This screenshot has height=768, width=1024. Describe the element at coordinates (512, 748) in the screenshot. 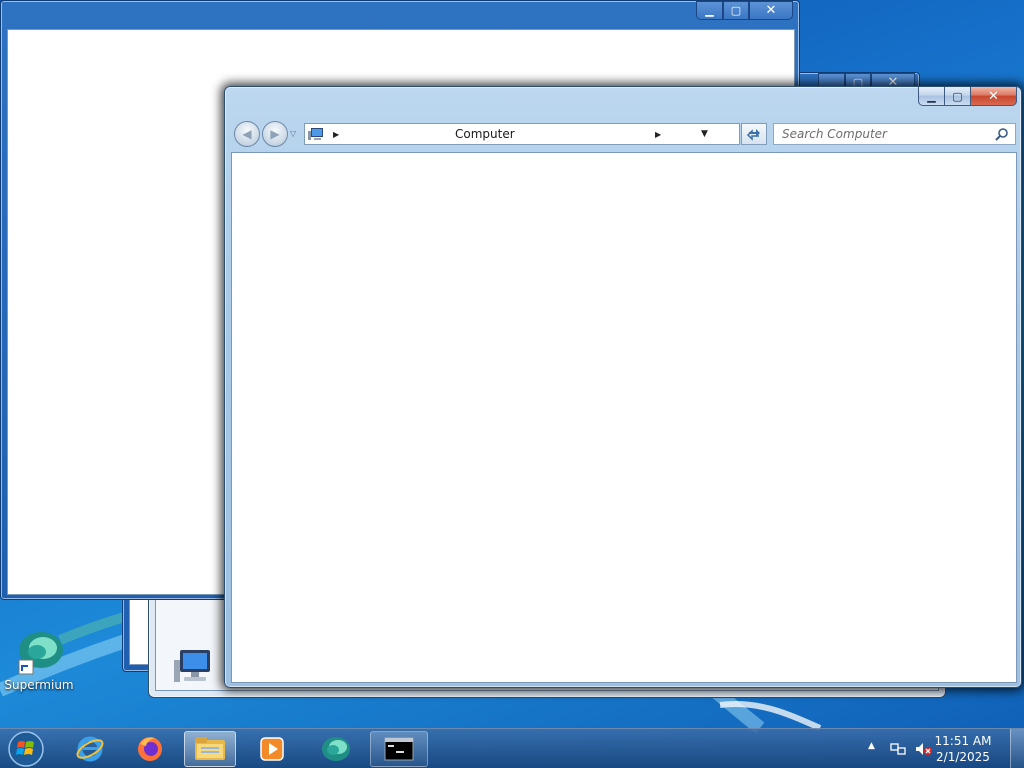

I see `taskbar: ▲ 11:51 AM 2/1/2025` at that location.